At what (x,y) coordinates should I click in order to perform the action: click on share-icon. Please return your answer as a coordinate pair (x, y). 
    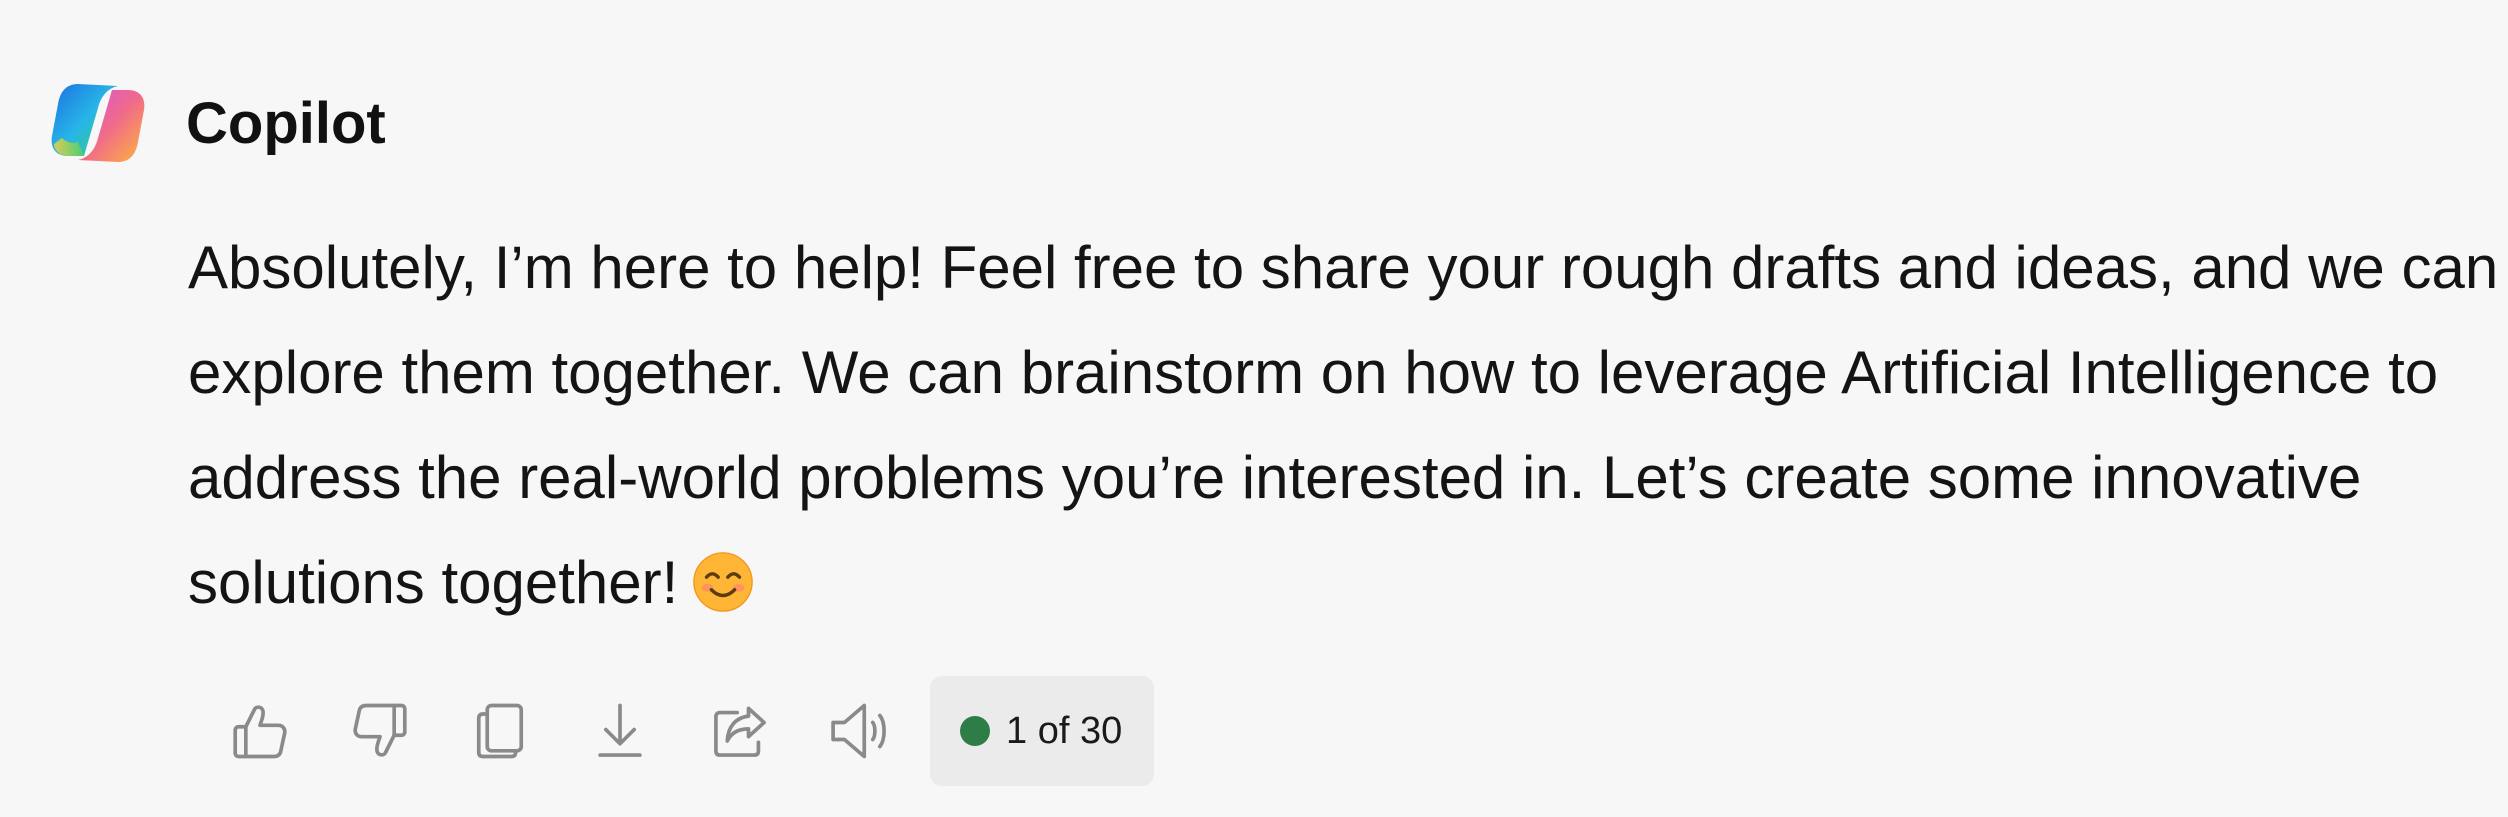
    Looking at the image, I should click on (740, 731).